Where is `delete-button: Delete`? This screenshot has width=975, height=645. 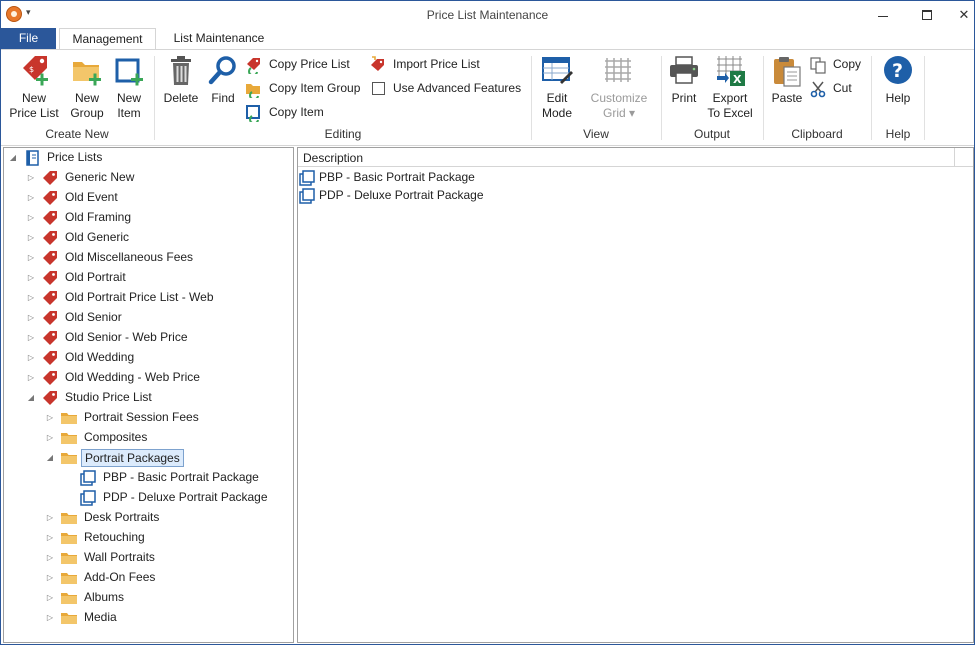 delete-button: Delete is located at coordinates (181, 80).